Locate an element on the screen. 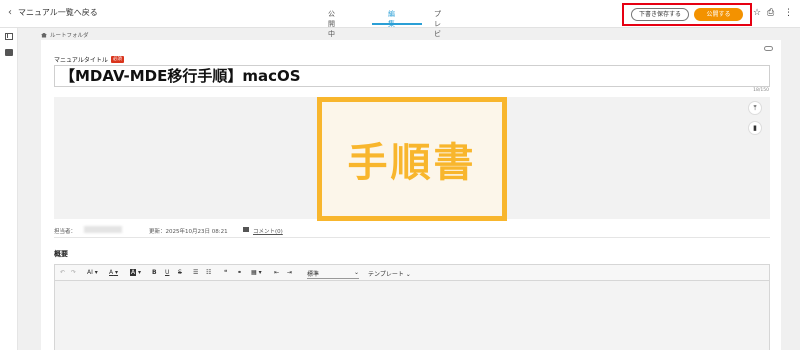  required-badge: 必須 is located at coordinates (117, 59).